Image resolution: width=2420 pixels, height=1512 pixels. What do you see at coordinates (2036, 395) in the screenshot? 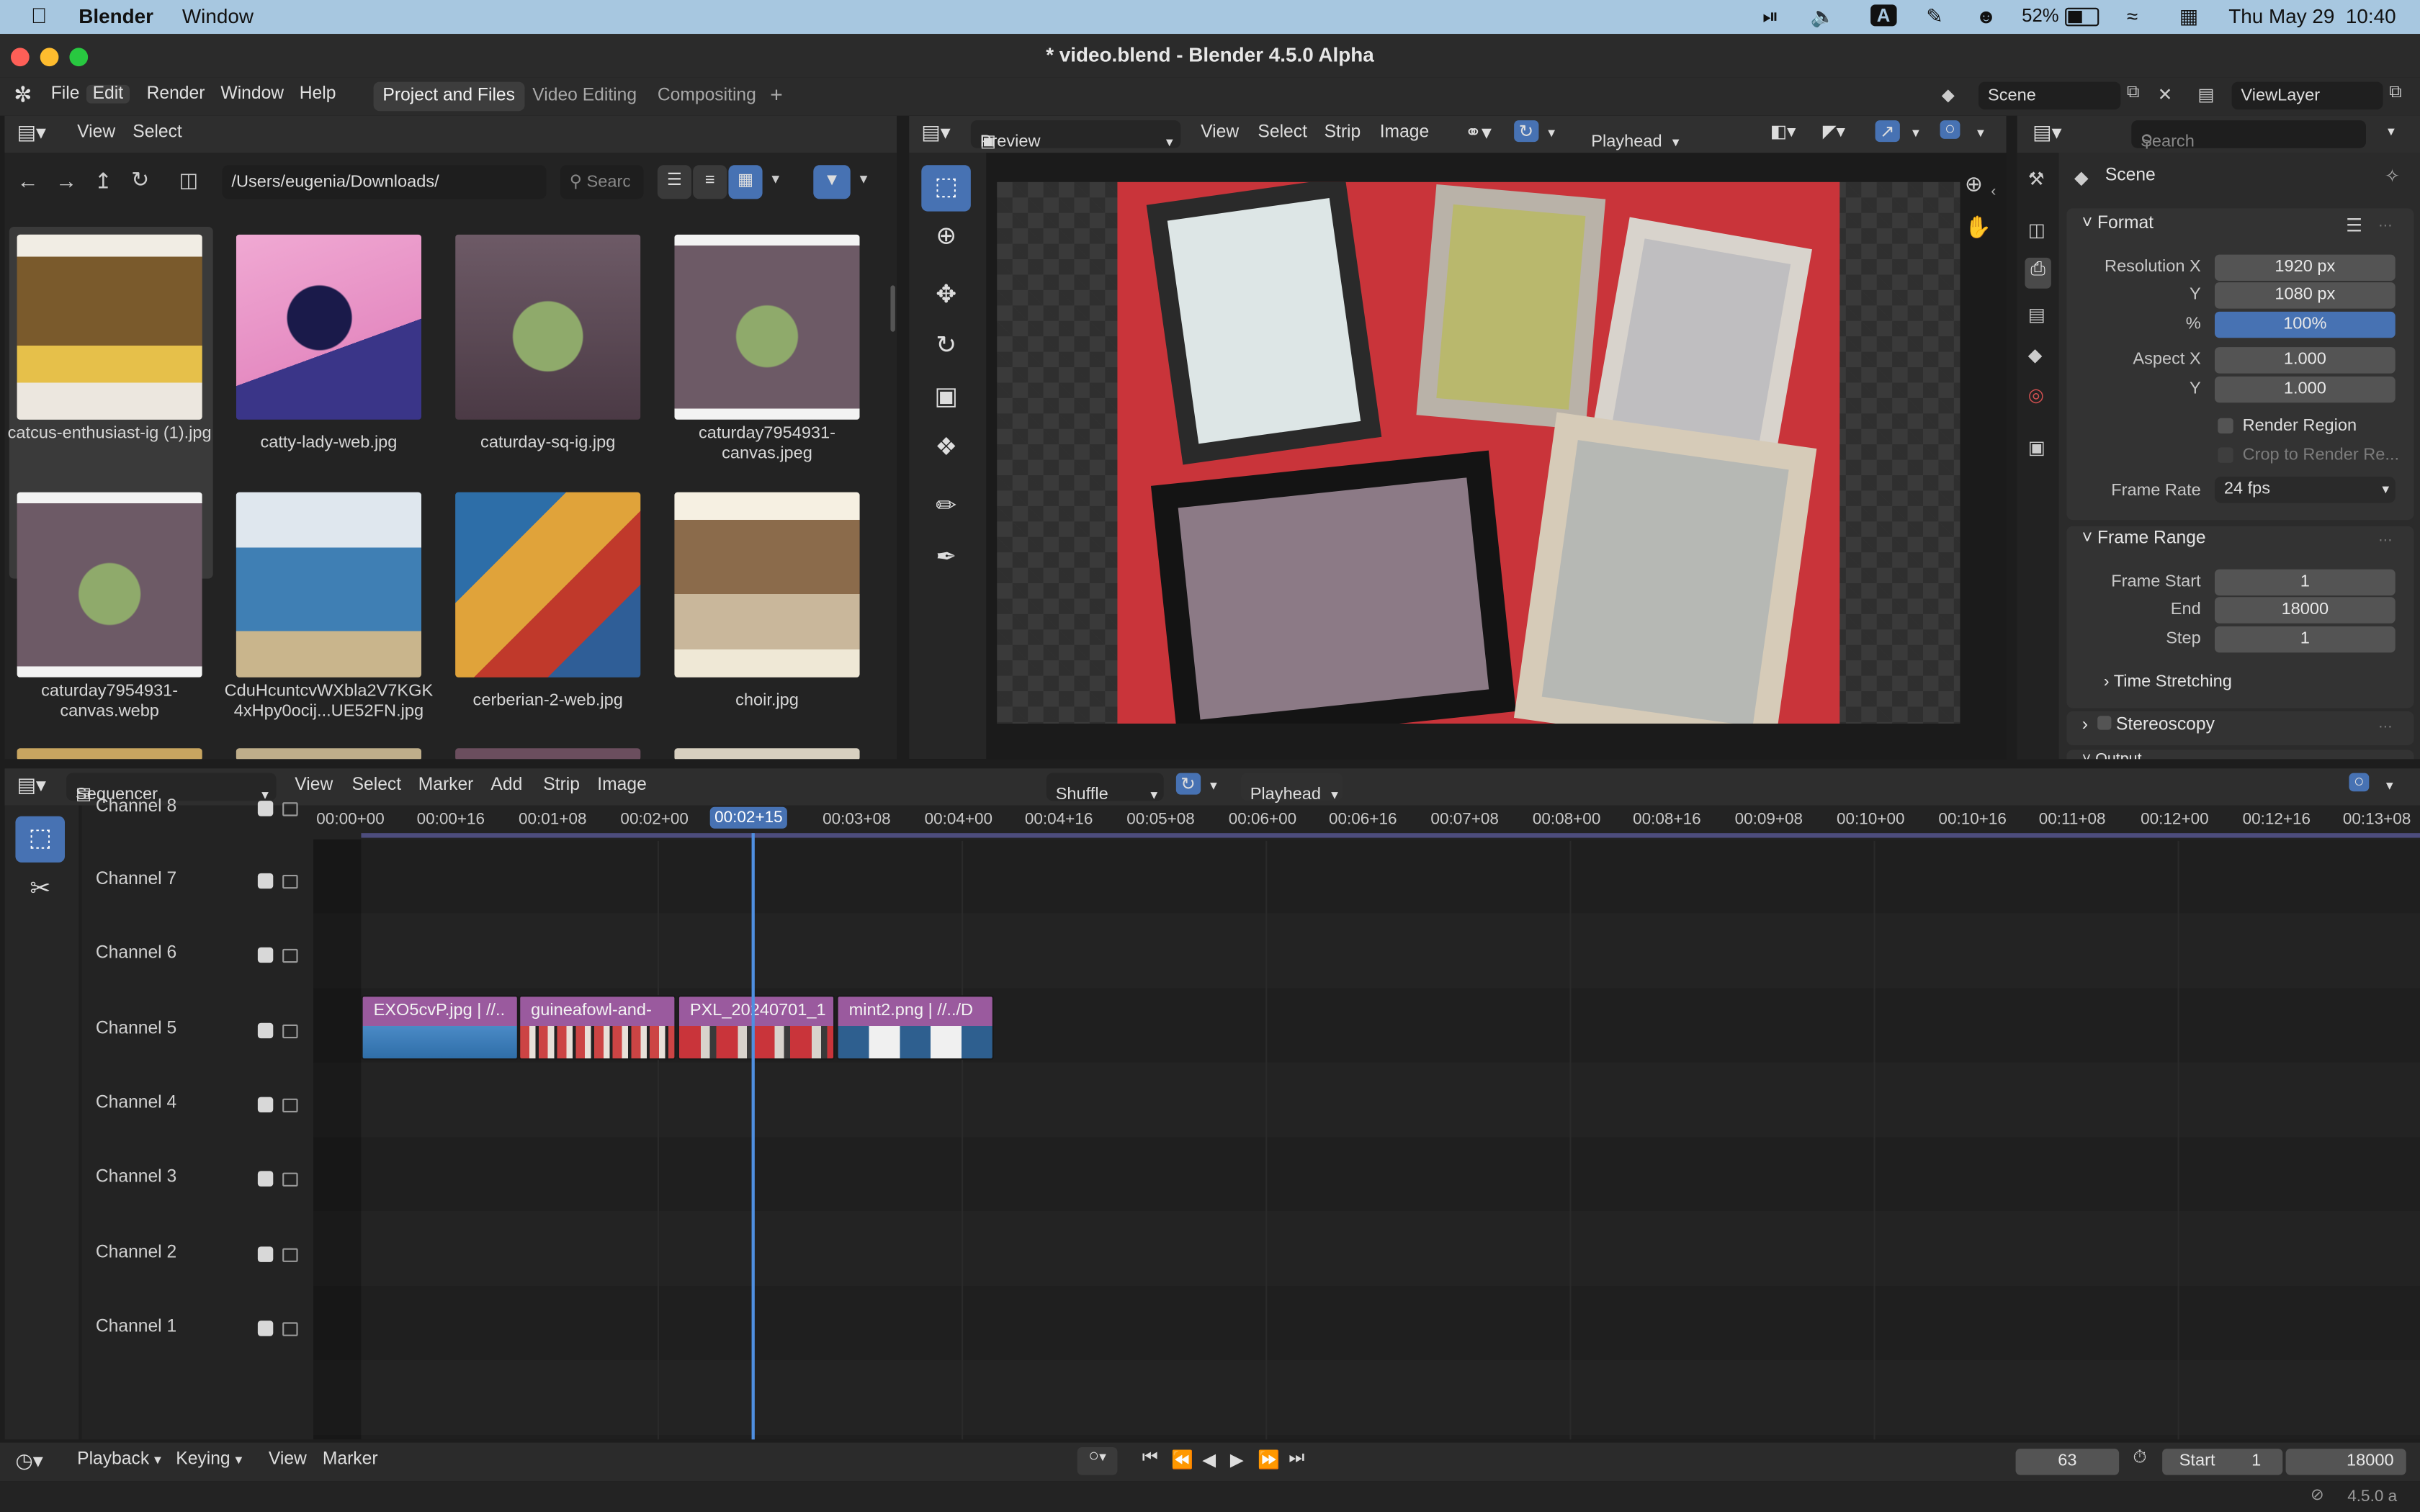
I see `world-tab-icon: ◎` at bounding box center [2036, 395].